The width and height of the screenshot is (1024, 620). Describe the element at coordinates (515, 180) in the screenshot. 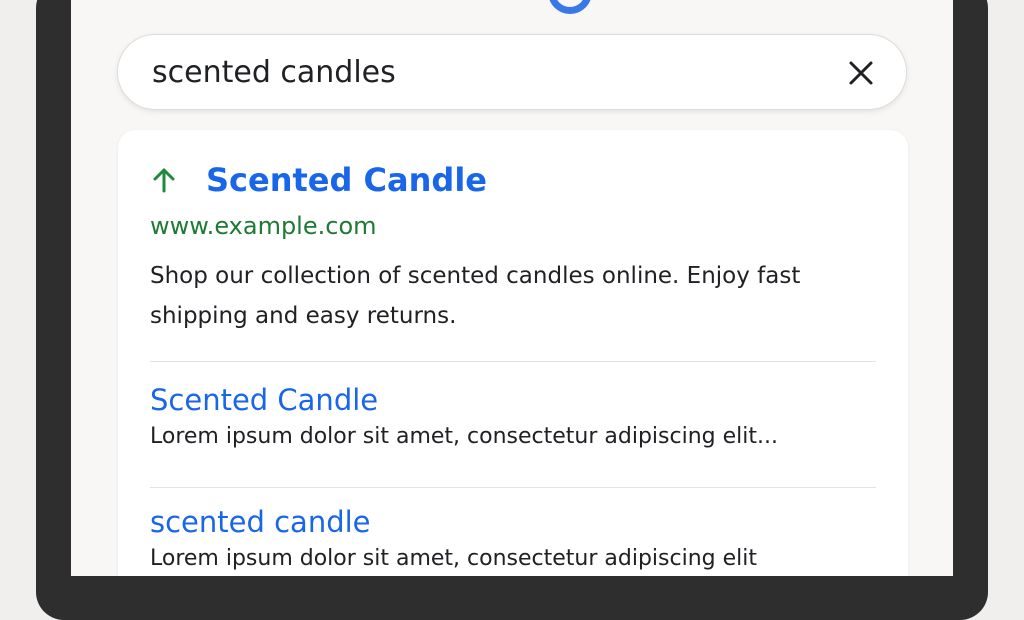

I see `top-result-title-row: Scented Candle` at that location.